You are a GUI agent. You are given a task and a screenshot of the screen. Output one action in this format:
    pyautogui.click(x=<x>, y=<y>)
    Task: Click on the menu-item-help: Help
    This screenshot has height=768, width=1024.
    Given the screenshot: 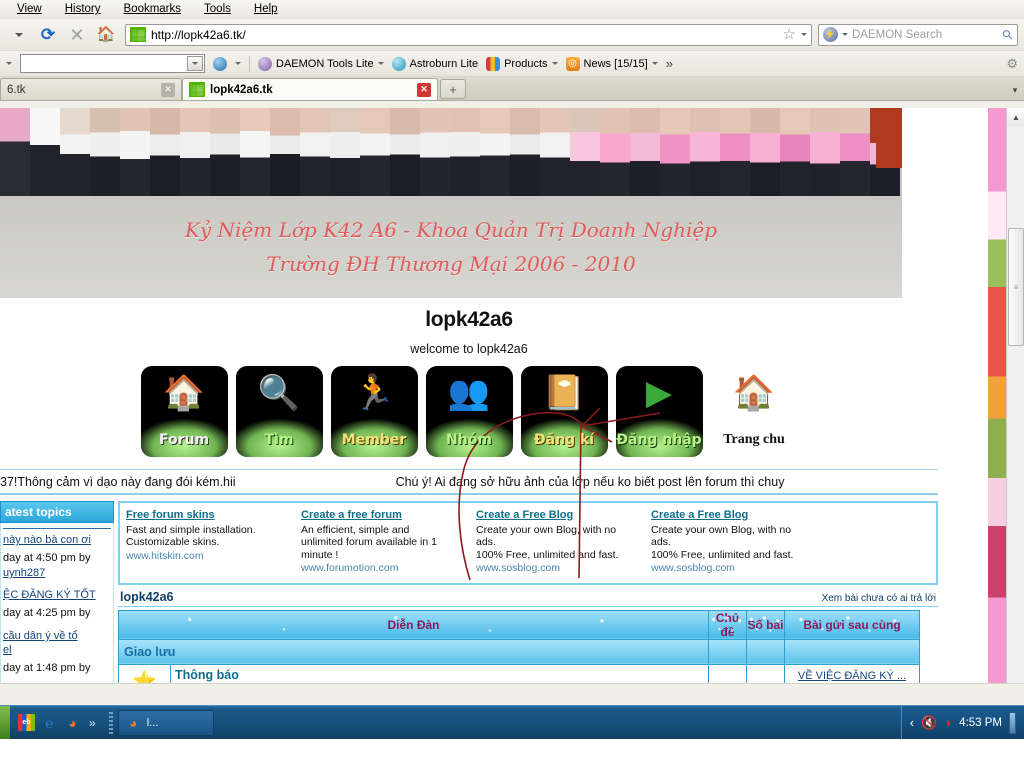 What is the action you would take?
    pyautogui.click(x=266, y=9)
    